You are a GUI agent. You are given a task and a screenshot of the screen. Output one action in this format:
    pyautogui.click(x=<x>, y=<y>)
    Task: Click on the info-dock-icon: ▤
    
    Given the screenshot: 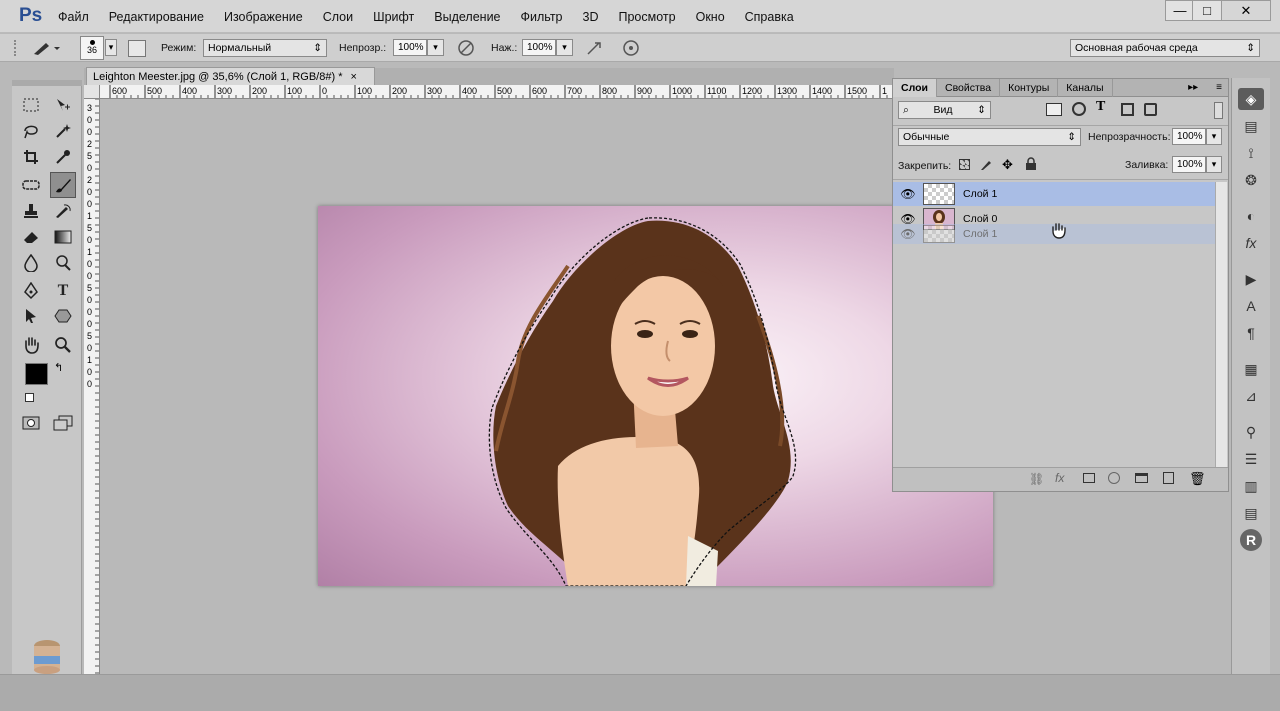 What is the action you would take?
    pyautogui.click(x=1251, y=513)
    